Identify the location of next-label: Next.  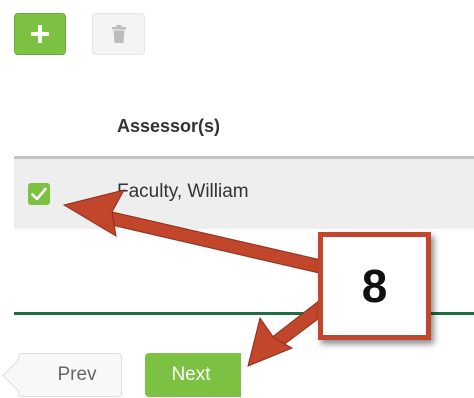
(191, 374).